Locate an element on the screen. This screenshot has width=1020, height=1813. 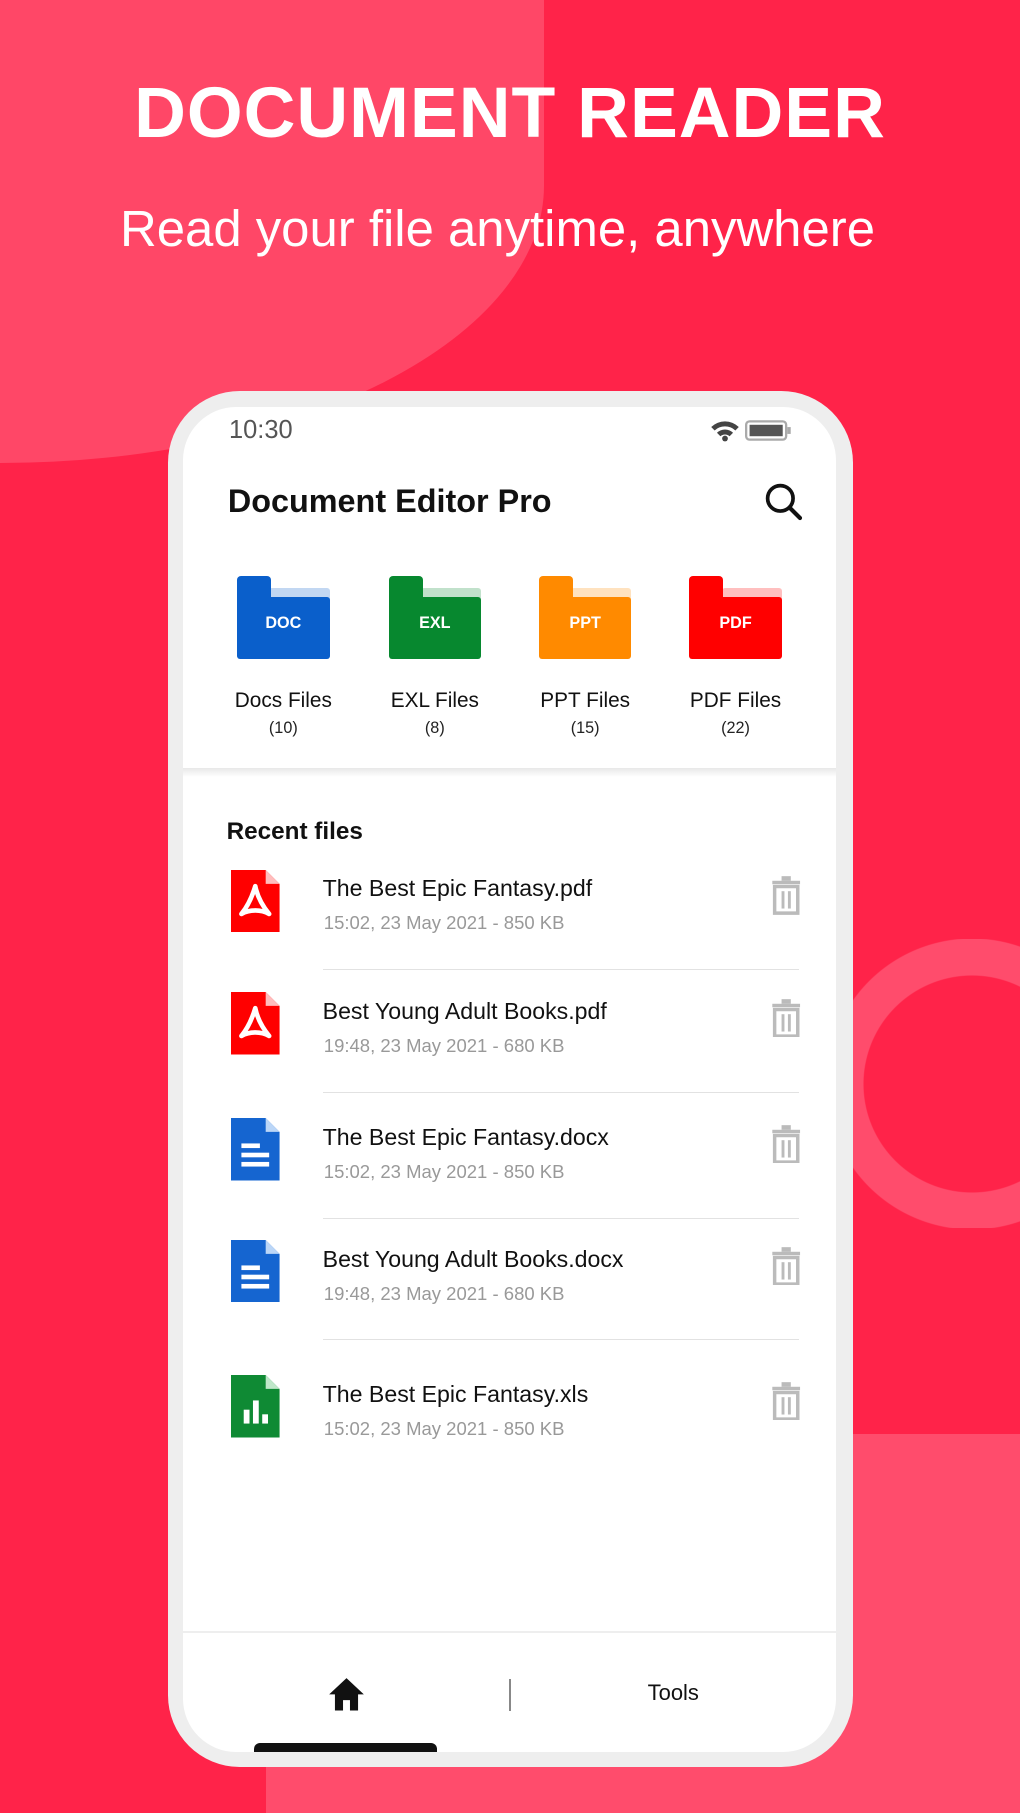
folder-icon: DOC is located at coordinates (283, 617).